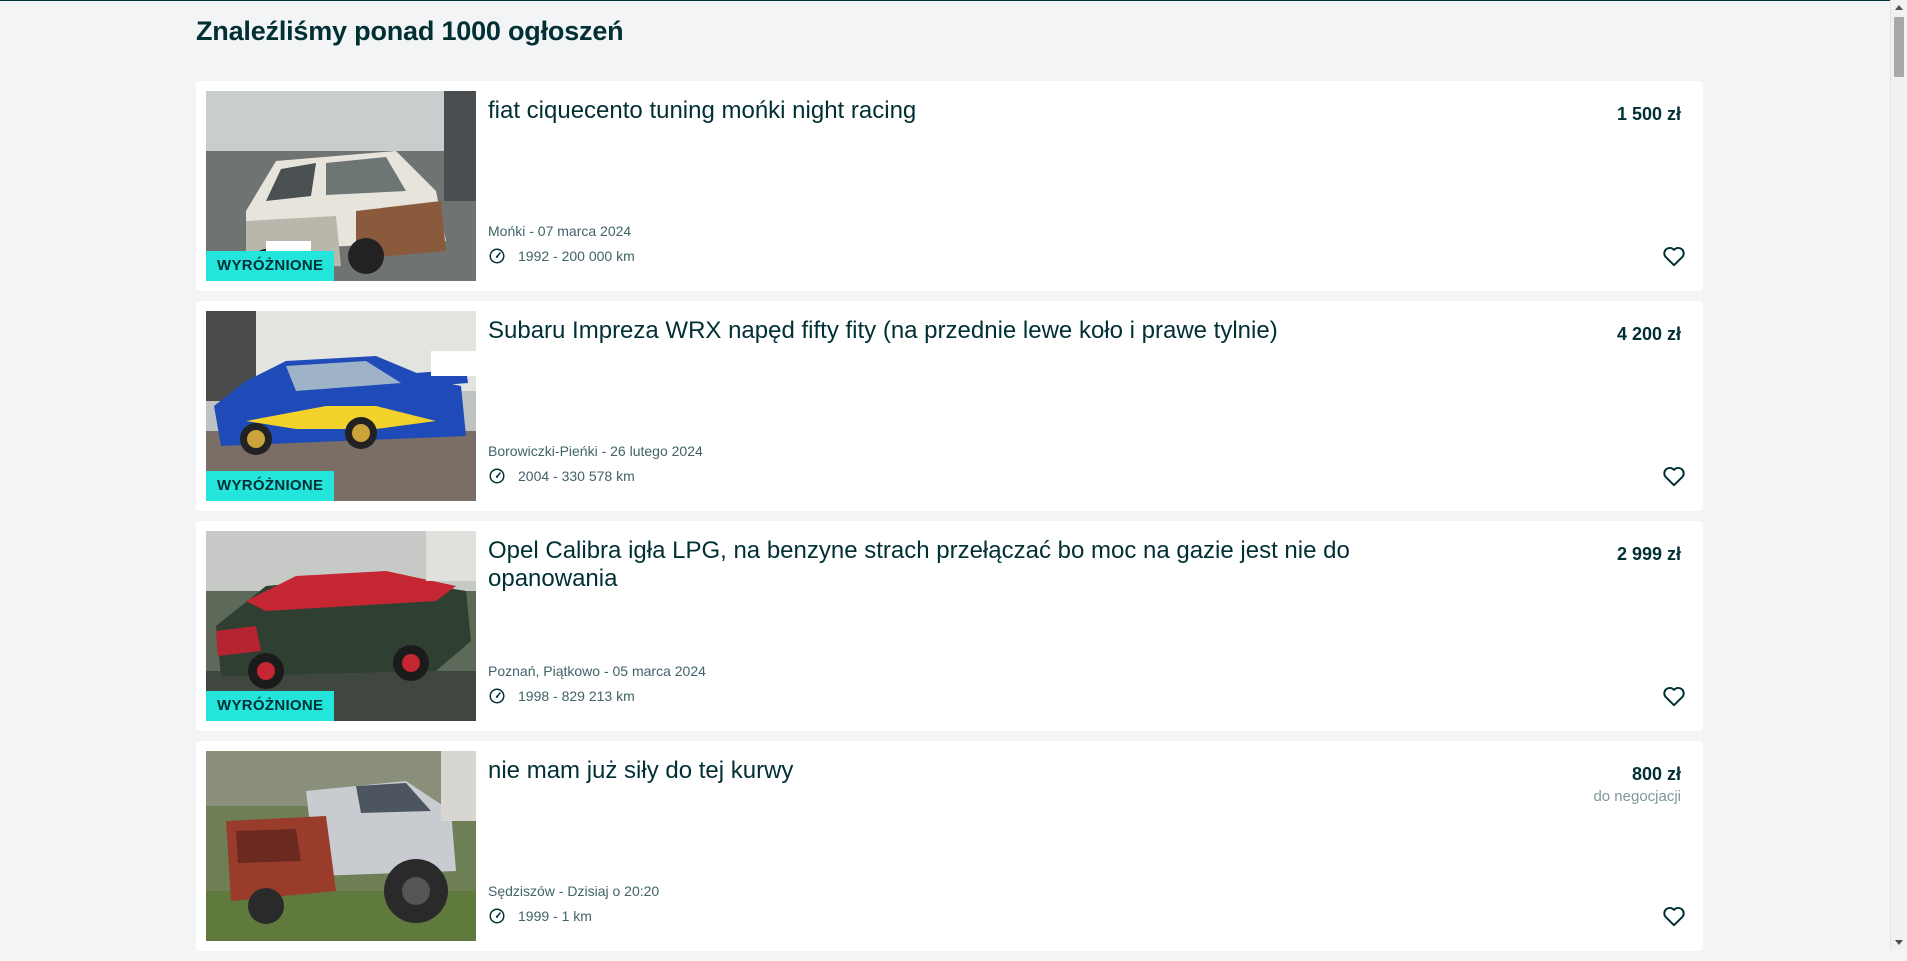 The height and width of the screenshot is (961, 1907). Describe the element at coordinates (410, 31) in the screenshot. I see `results-heading: Znaleźliśmy ponad 1000 ogłoszeń` at that location.